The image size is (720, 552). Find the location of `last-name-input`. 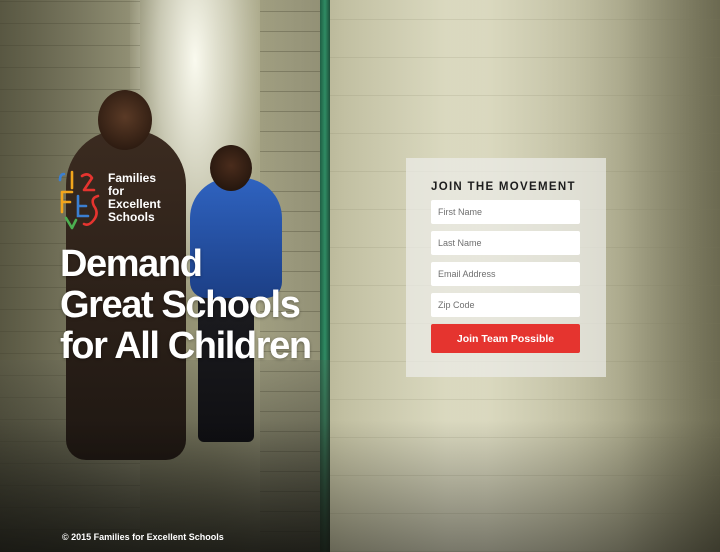

last-name-input is located at coordinates (505, 243).